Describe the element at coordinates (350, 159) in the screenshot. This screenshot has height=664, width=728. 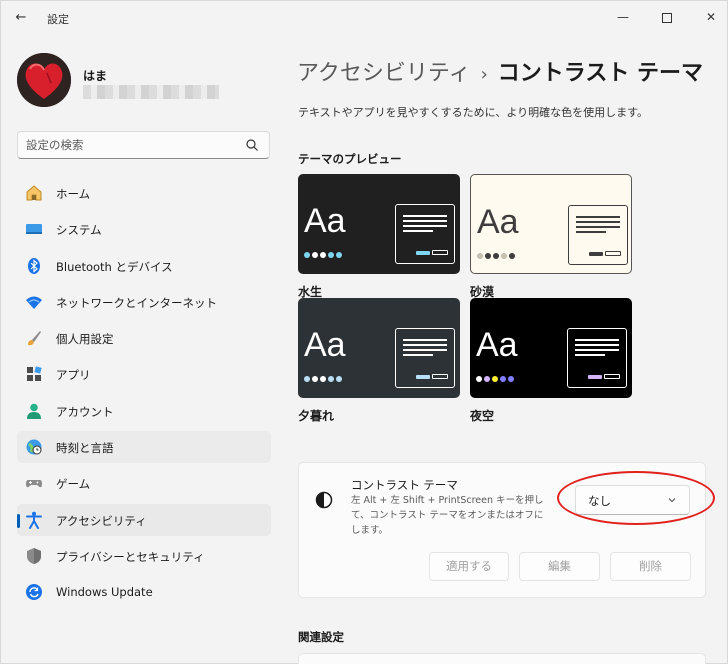
I see `preview-heading: テーマのプレビュー` at that location.